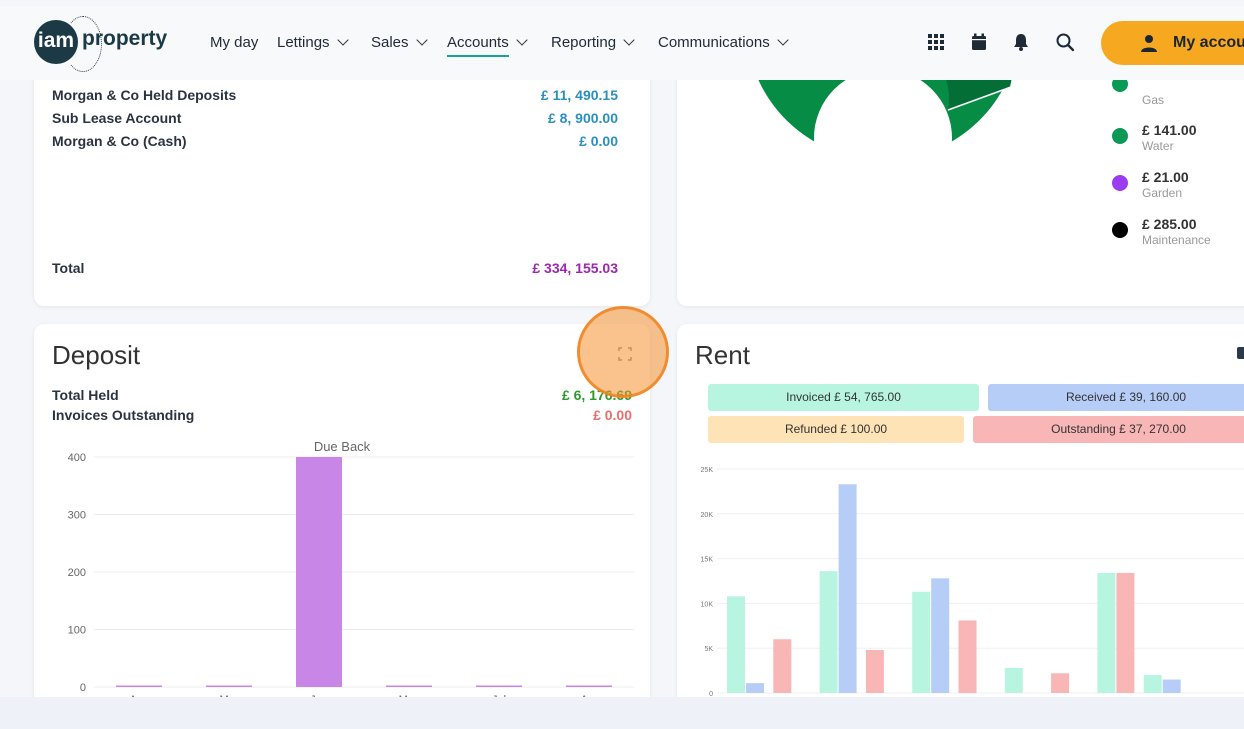 The image size is (1244, 729). What do you see at coordinates (1165, 177) in the screenshot?
I see `legend-amount: £ 21.00` at bounding box center [1165, 177].